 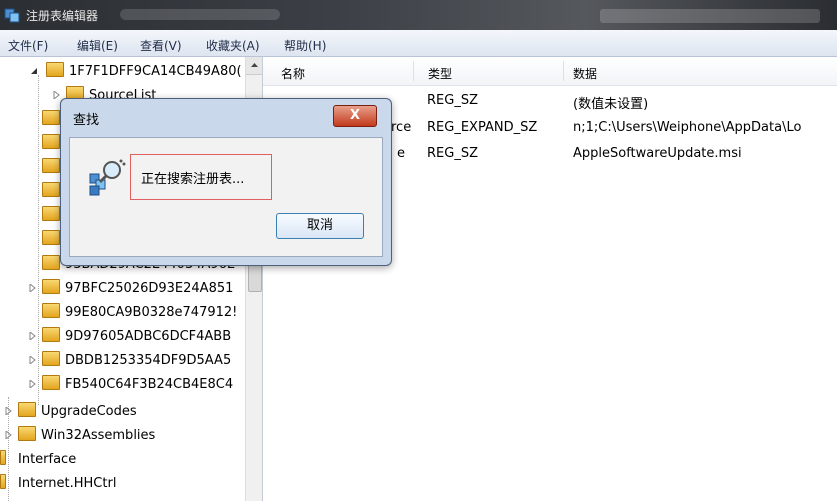 What do you see at coordinates (136, 72) in the screenshot?
I see `tree-item-top-key: 1F7F1DFF9CA14CB49A80(` at bounding box center [136, 72].